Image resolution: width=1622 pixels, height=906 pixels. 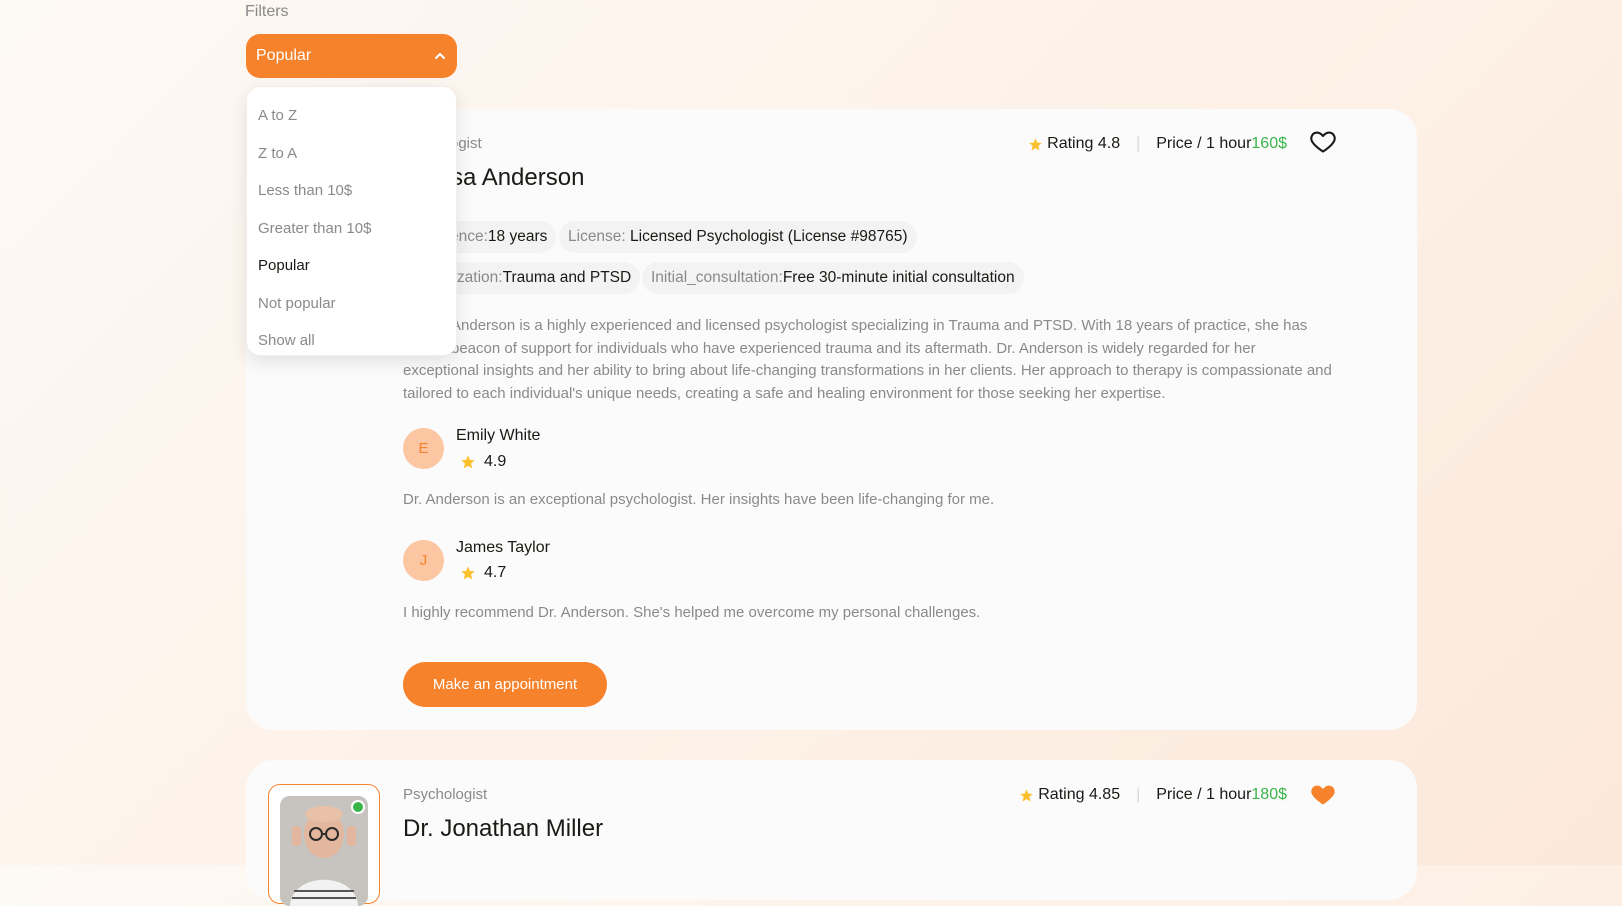 I want to click on card-meta: Rating 4.8 | Price / 1 hour 160$, so click(x=1157, y=144).